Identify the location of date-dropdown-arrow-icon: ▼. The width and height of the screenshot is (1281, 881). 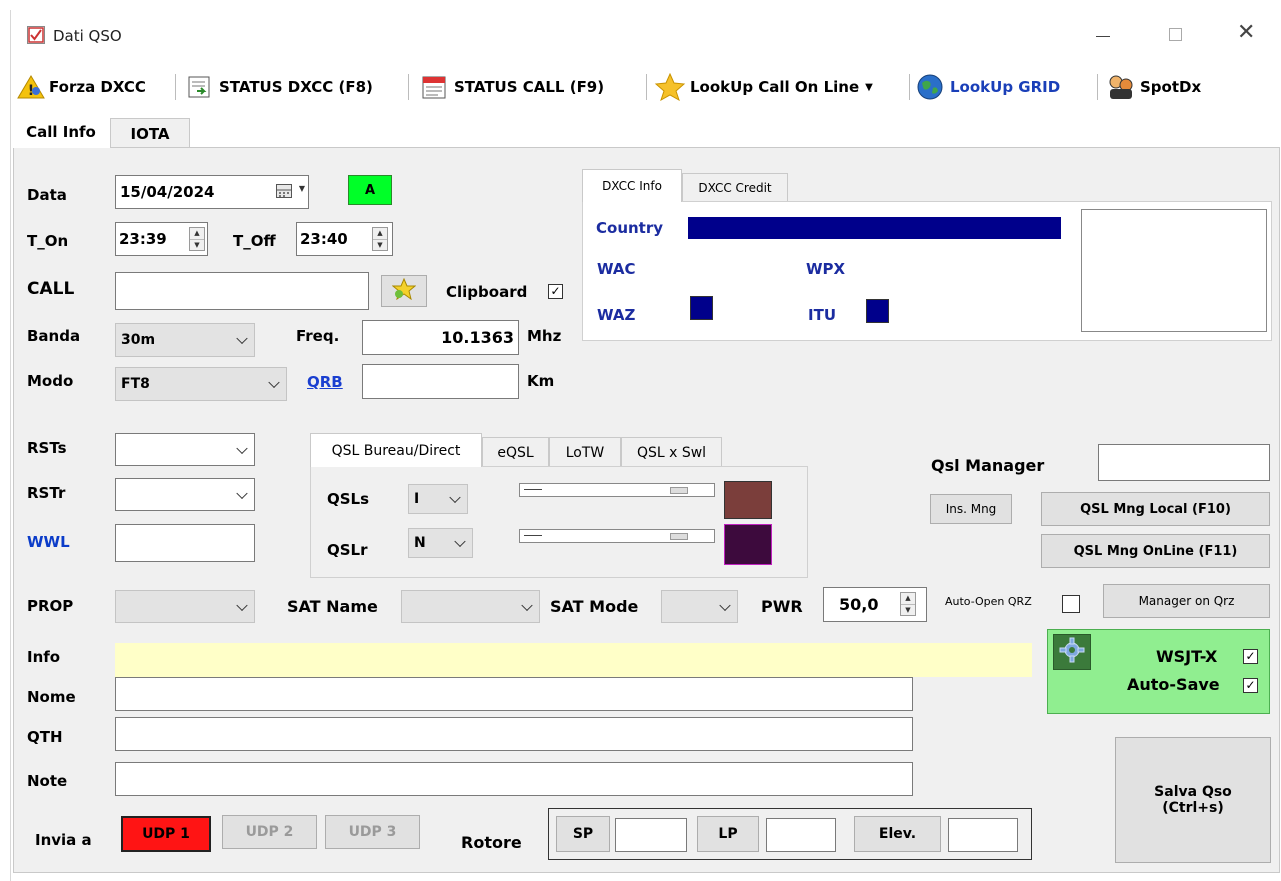
(301, 188).